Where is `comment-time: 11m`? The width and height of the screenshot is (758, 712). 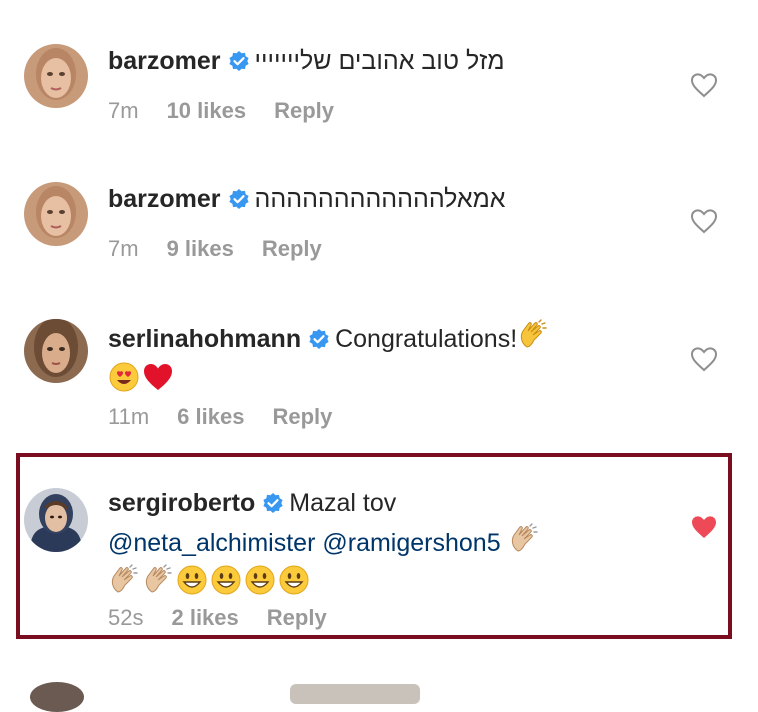 comment-time: 11m is located at coordinates (129, 416).